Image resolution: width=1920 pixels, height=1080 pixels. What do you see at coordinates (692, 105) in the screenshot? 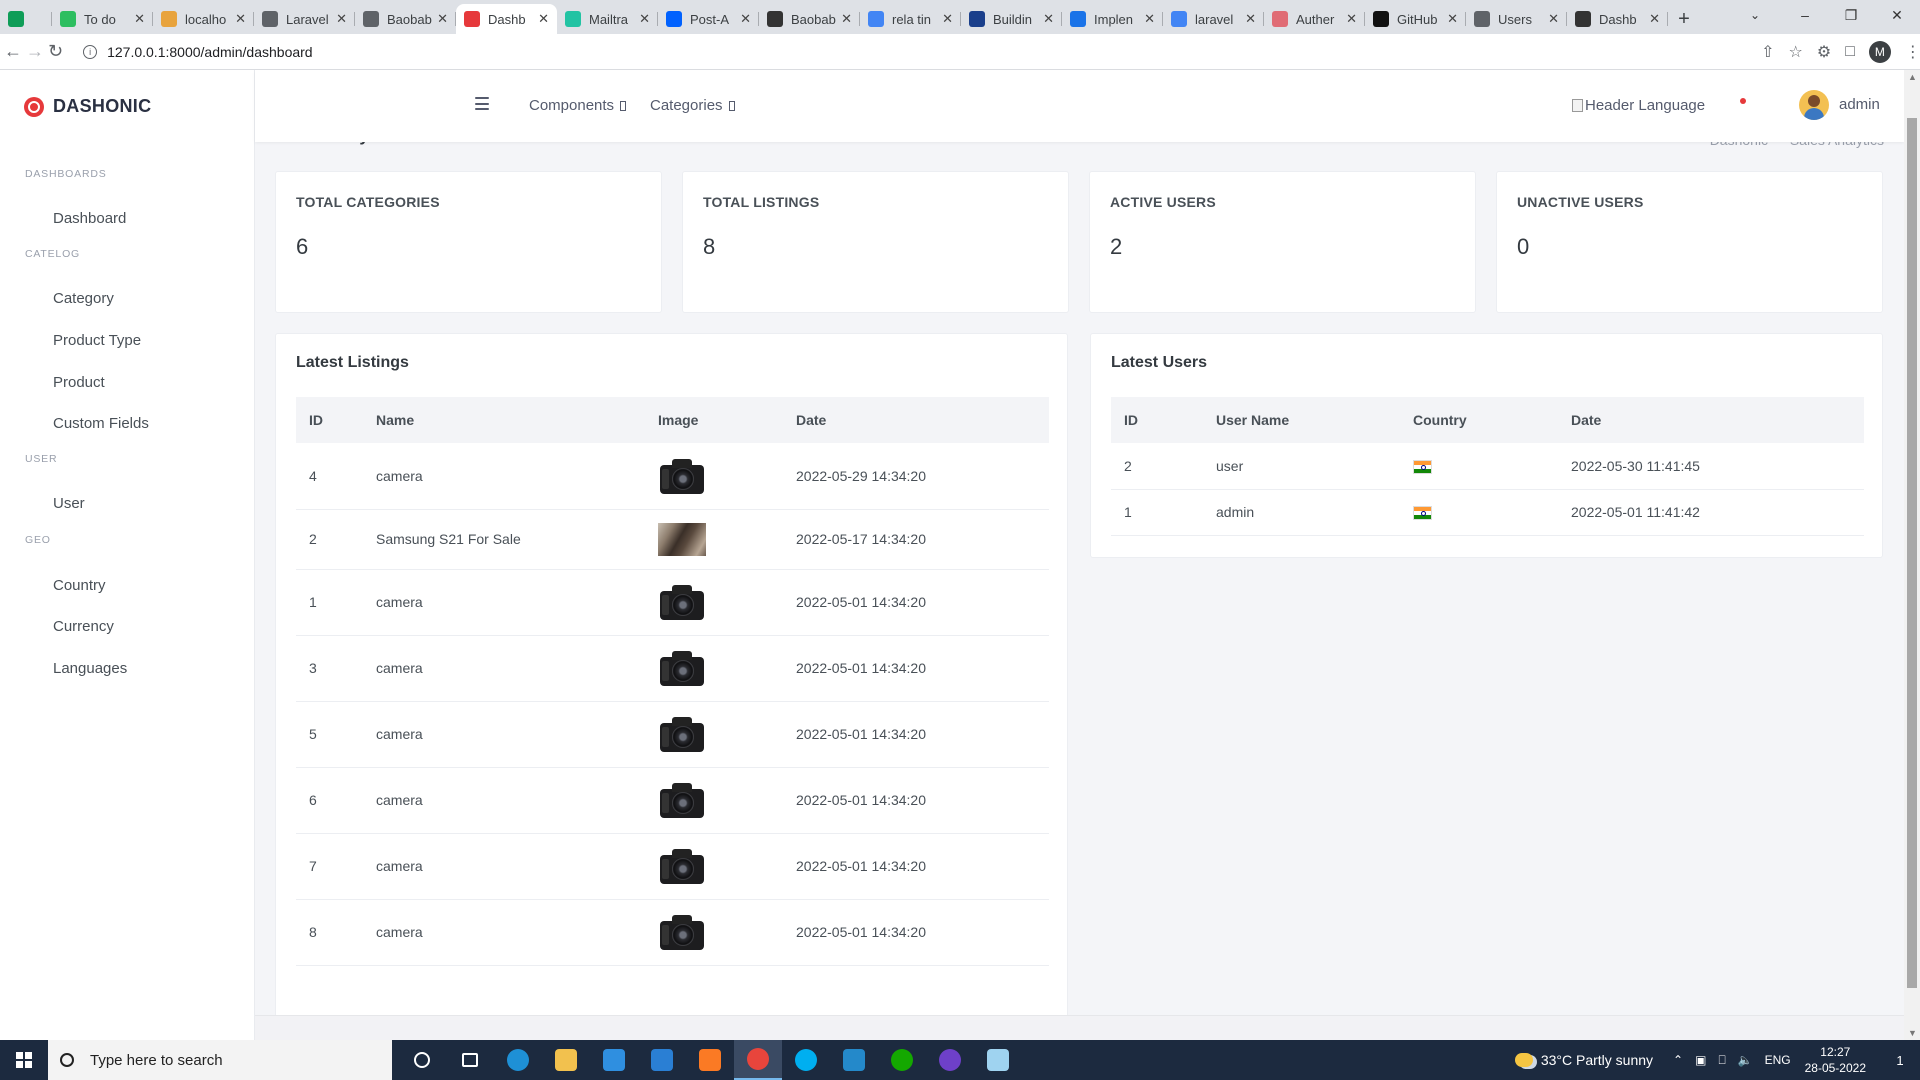
I see `nav-categories: Categories` at bounding box center [692, 105].